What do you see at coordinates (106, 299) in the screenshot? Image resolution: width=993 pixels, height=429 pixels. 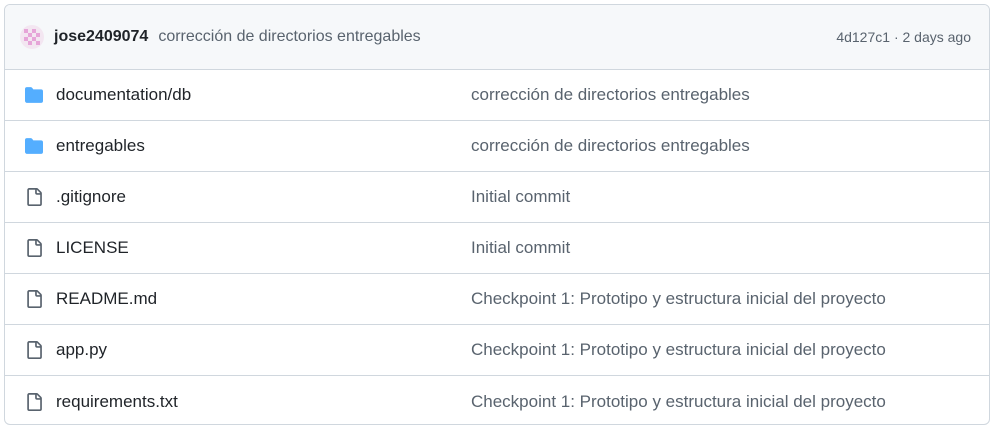 I see `file-name-link: README.md` at bounding box center [106, 299].